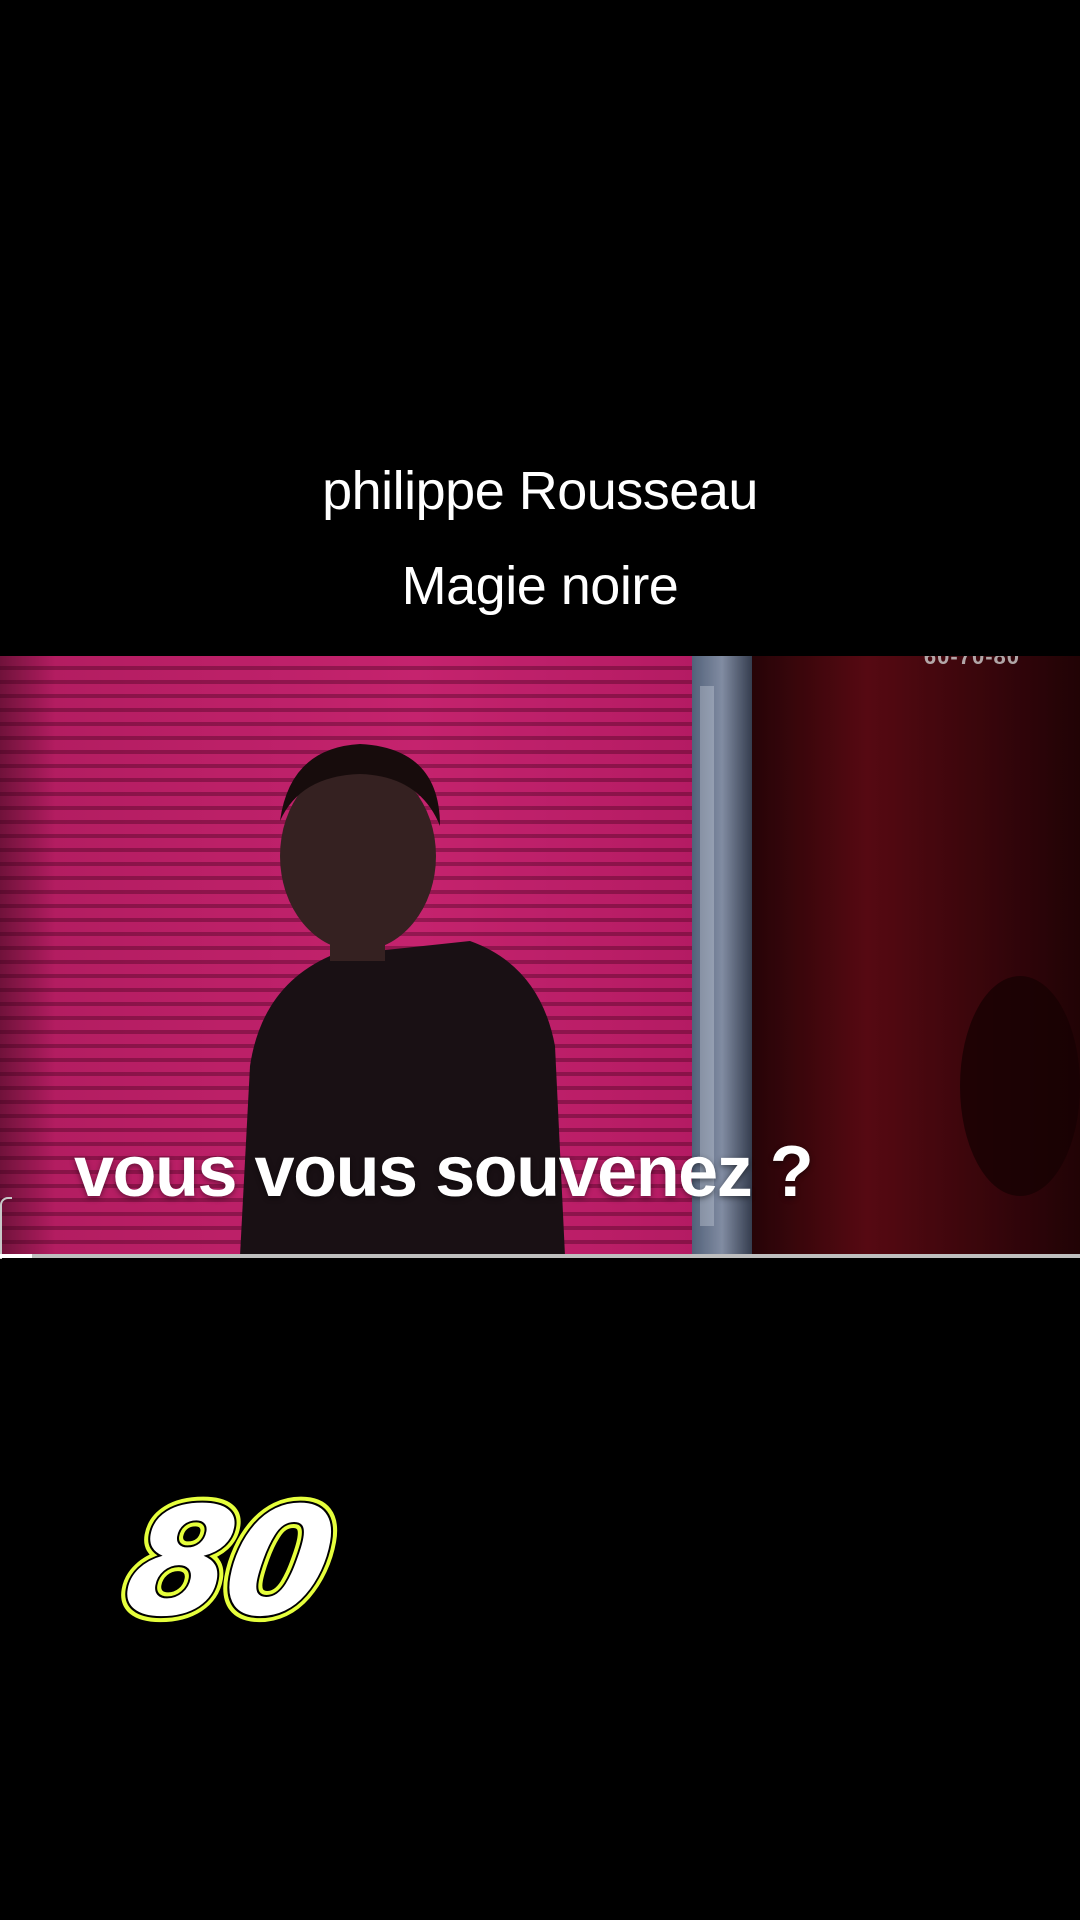  Describe the element at coordinates (228, 1560) in the screenshot. I see `badge-text-inner: 80` at that location.